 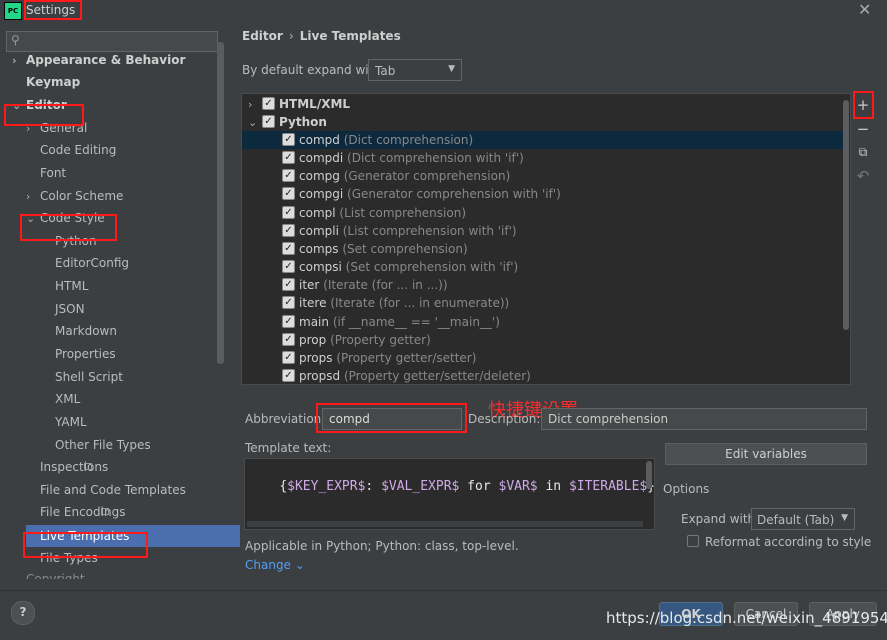 What do you see at coordinates (85, 354) in the screenshot?
I see `sidebar-item-properties: Properties` at bounding box center [85, 354].